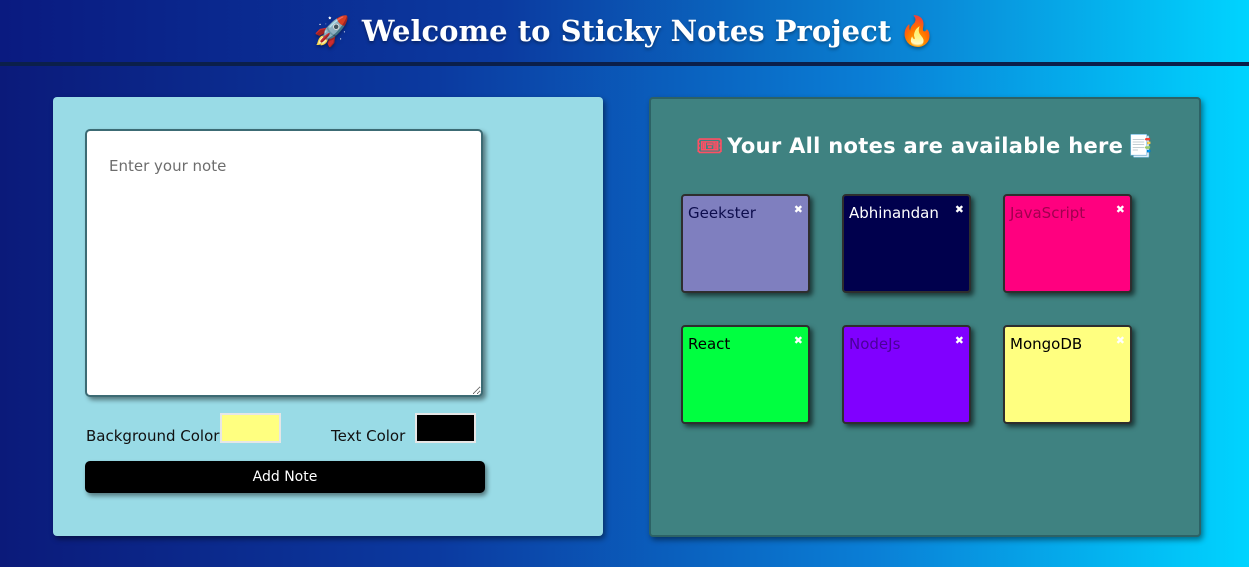 Image resolution: width=1249 pixels, height=567 pixels. Describe the element at coordinates (368, 436) in the screenshot. I see `text-color-label: Text Color` at that location.